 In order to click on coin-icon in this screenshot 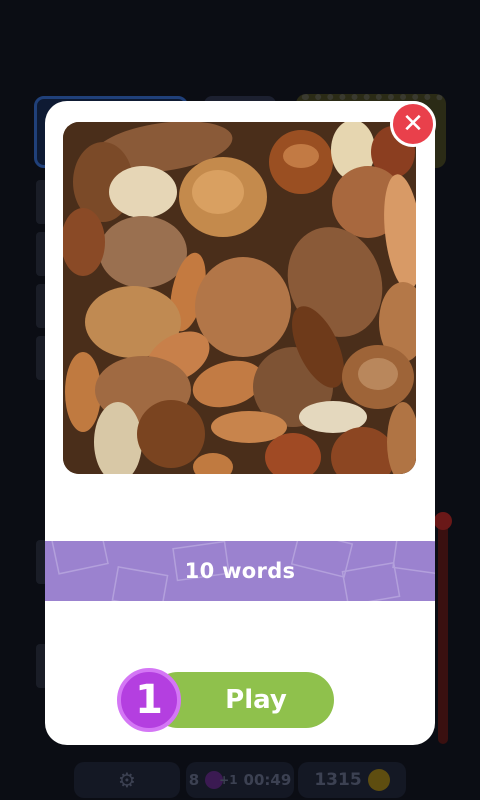, I will do `click(378, 780)`.